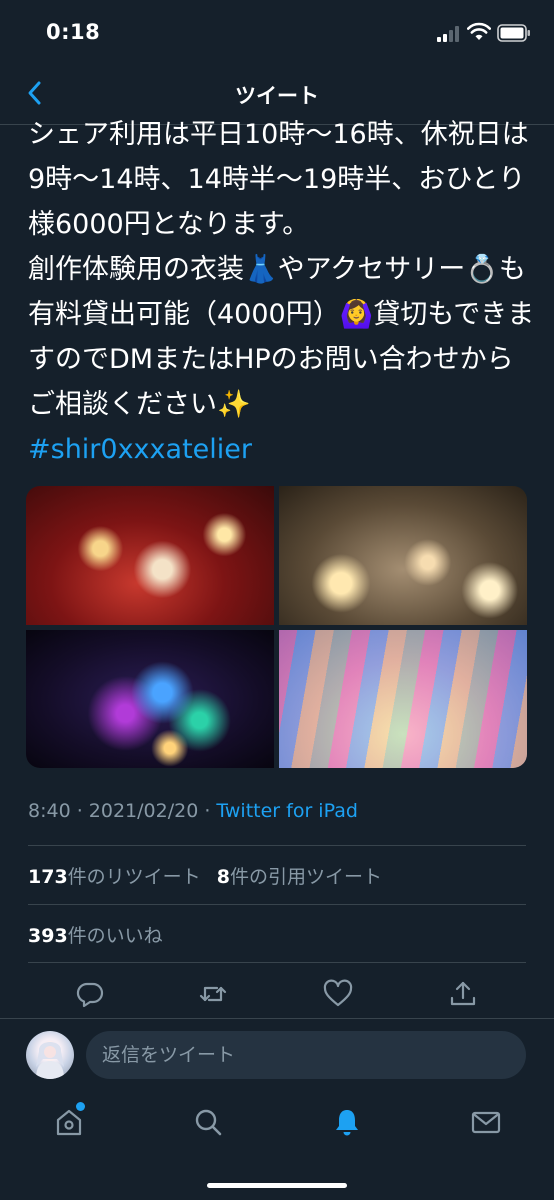 The image size is (554, 1200). Describe the element at coordinates (205, 875) in the screenshot. I see `stats-row-retweets: 173件のリツイート 8件の引用ツイート` at that location.